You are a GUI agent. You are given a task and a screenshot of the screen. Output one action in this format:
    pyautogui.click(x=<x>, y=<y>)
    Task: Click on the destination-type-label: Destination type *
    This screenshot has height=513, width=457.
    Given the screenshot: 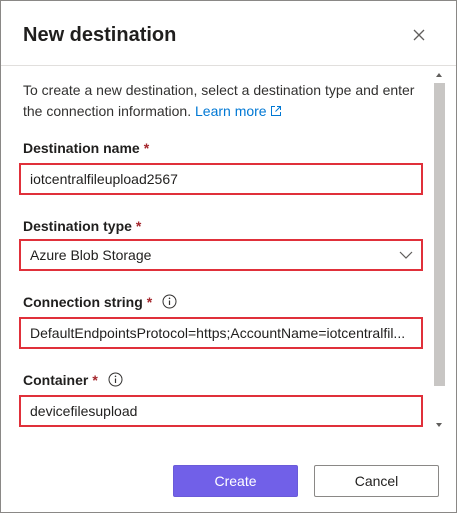 What is the action you would take?
    pyautogui.click(x=82, y=226)
    